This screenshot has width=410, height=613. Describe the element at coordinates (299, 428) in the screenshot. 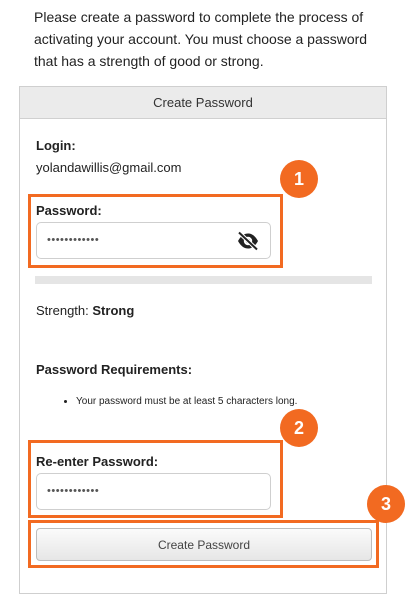

I see `badge-2: 2` at that location.